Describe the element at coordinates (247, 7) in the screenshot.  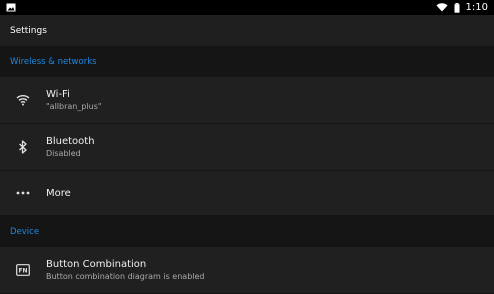
I see `status-bar: 1:10` at that location.